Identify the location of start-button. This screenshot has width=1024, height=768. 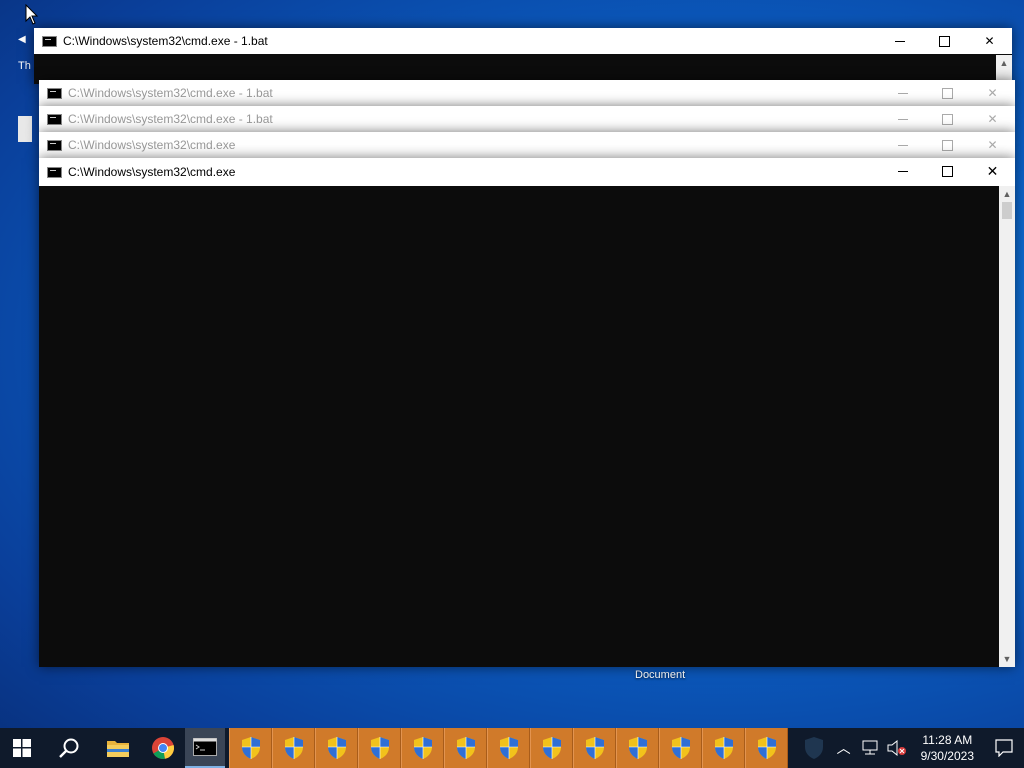
(21, 748).